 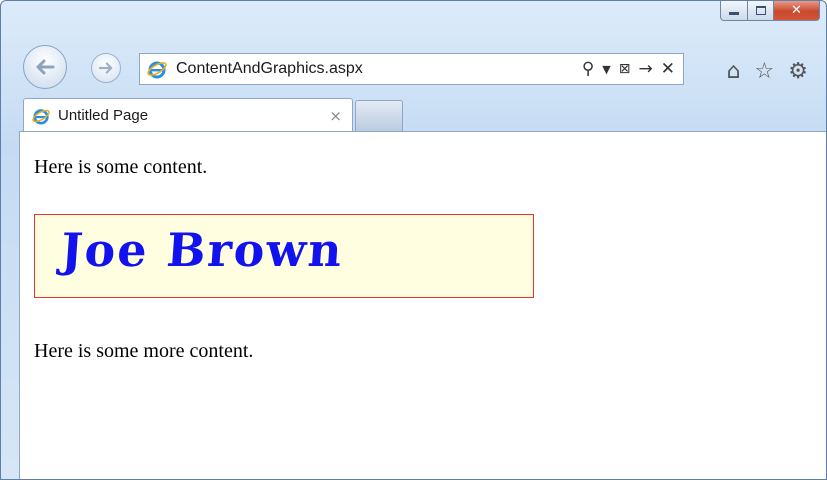 I want to click on more-content-paragraph: Here is some more content., so click(x=144, y=351).